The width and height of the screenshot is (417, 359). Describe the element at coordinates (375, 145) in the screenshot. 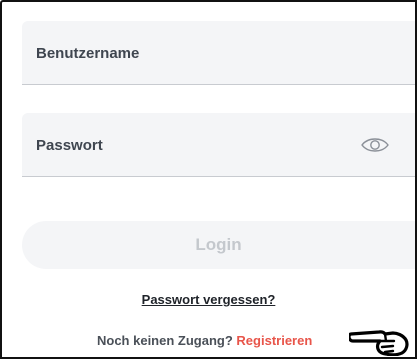

I see `eye-icon` at that location.